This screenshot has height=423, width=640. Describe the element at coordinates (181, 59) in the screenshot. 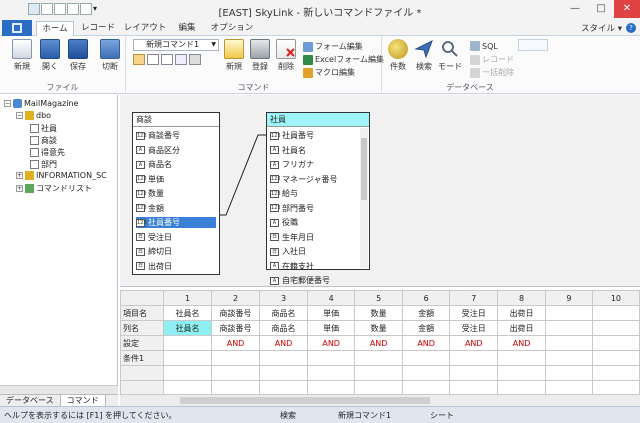

I see `copy-view-icon` at that location.